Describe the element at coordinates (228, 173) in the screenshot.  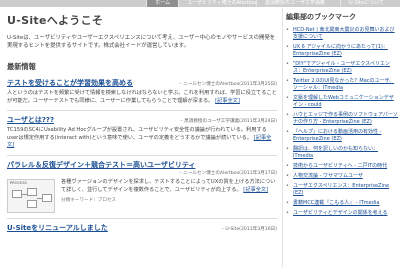
I see `entry-meta: – ニールセン博士のAlertbox(2011年3月17日)` at that location.